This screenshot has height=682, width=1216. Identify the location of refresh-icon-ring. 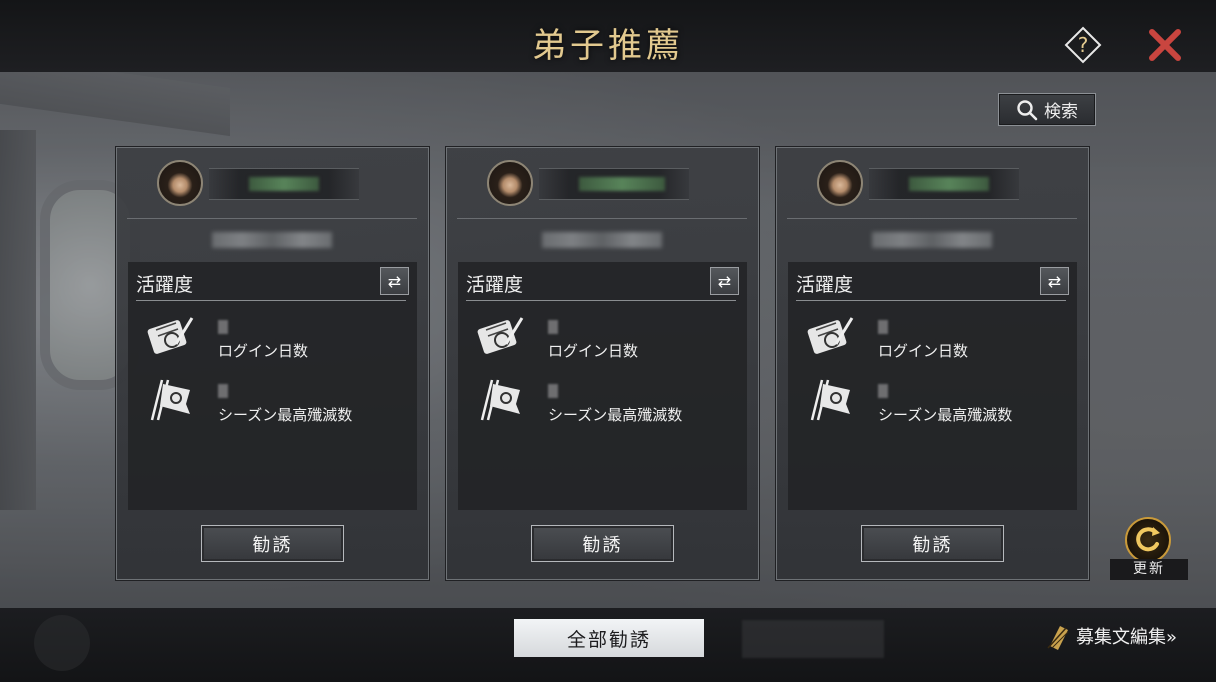
(1148, 540).